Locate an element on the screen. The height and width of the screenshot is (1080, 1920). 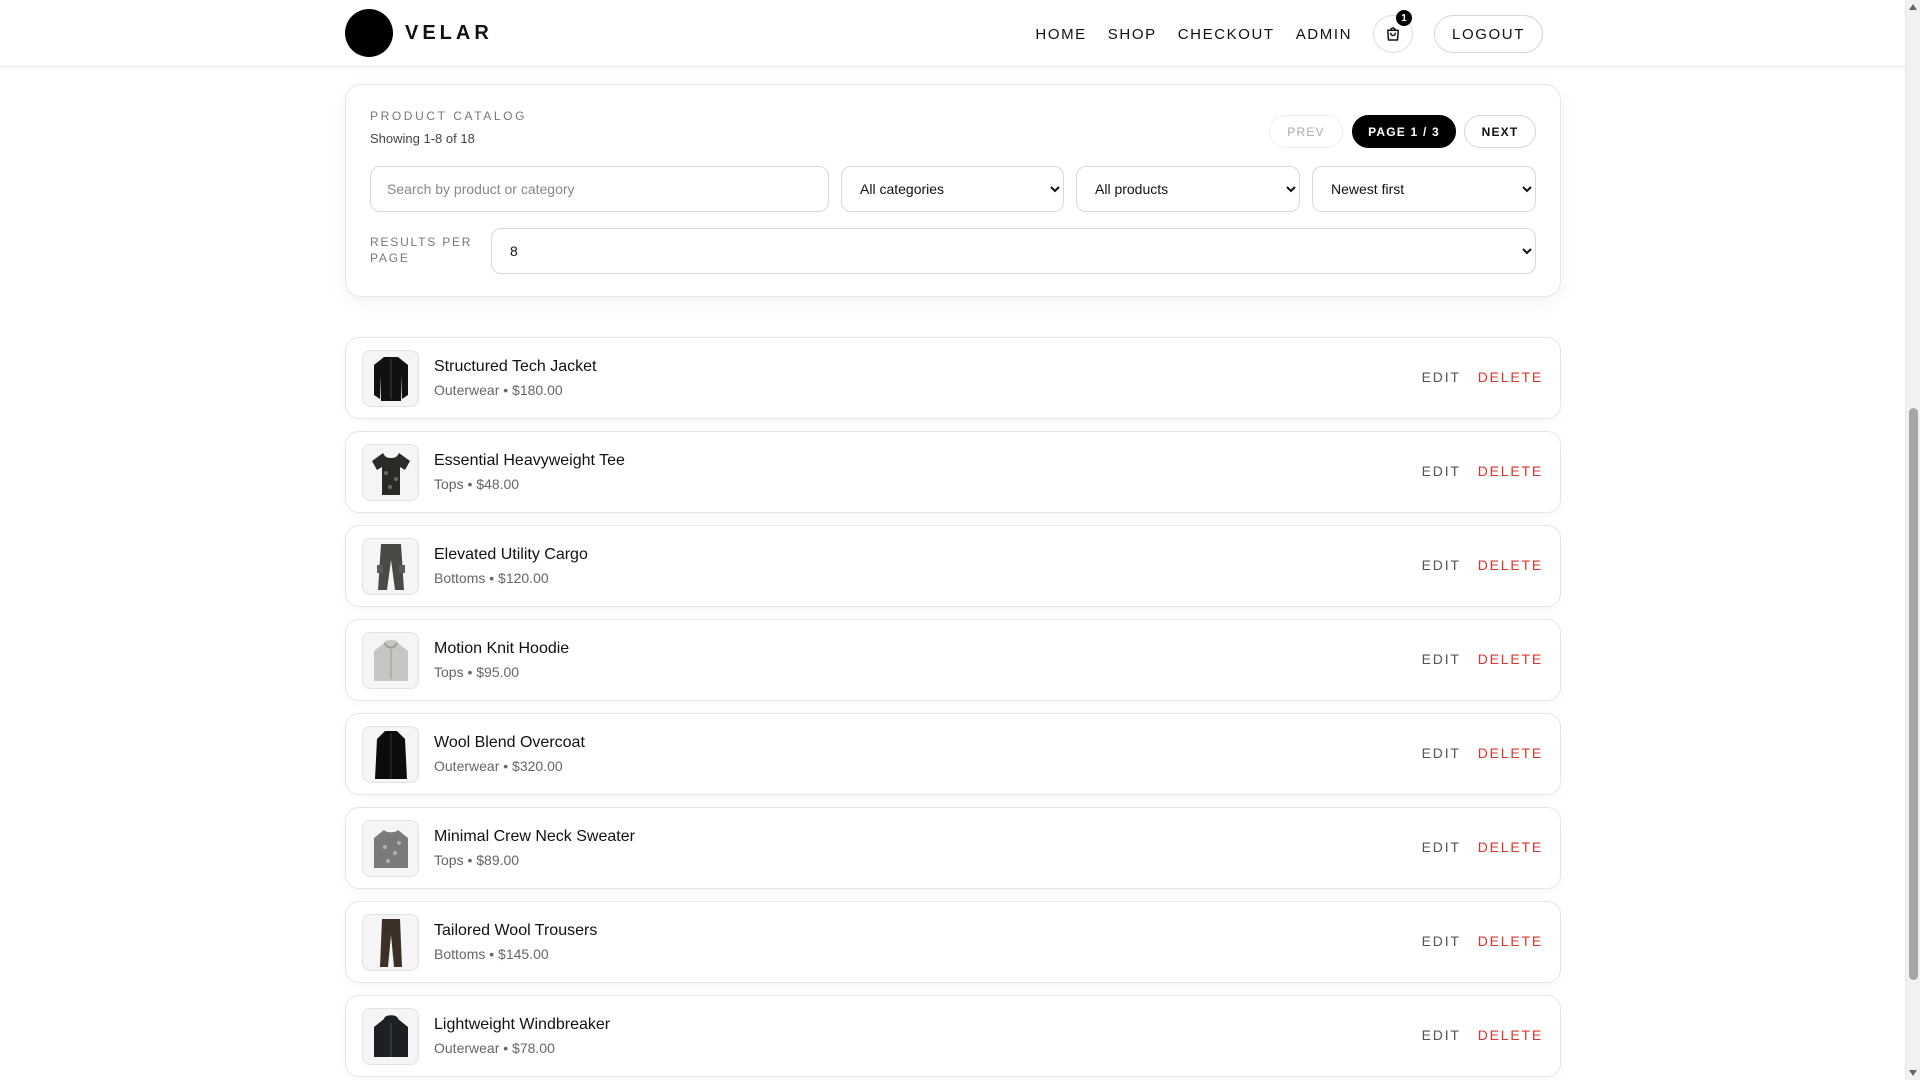
hoodie-icon is located at coordinates (390, 660).